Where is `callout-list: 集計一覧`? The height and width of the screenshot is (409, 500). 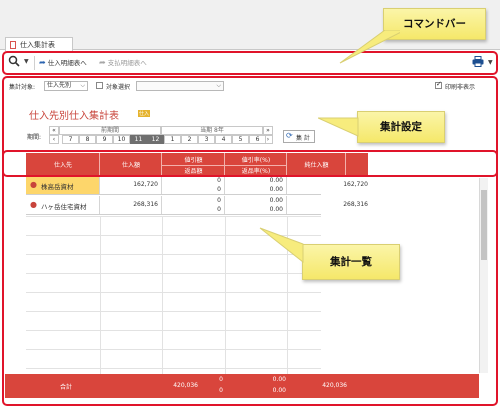 callout-list: 集計一覧 is located at coordinates (351, 262).